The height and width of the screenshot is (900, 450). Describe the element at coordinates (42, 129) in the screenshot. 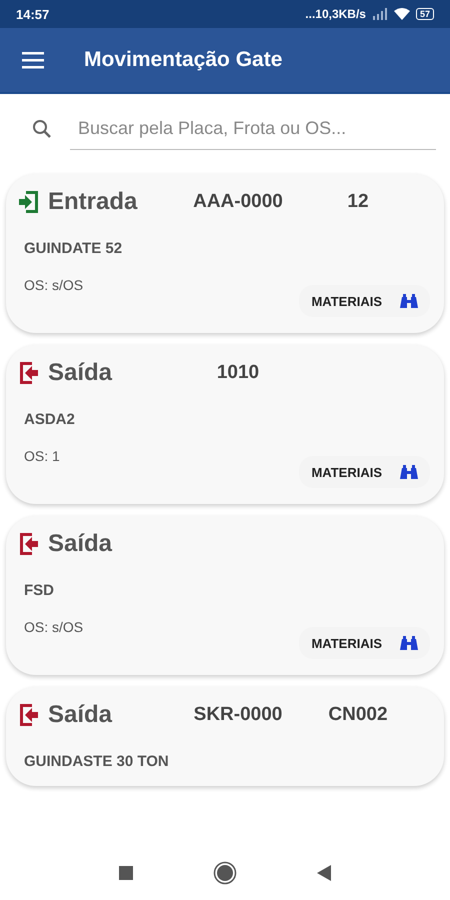

I see `search-icon` at that location.